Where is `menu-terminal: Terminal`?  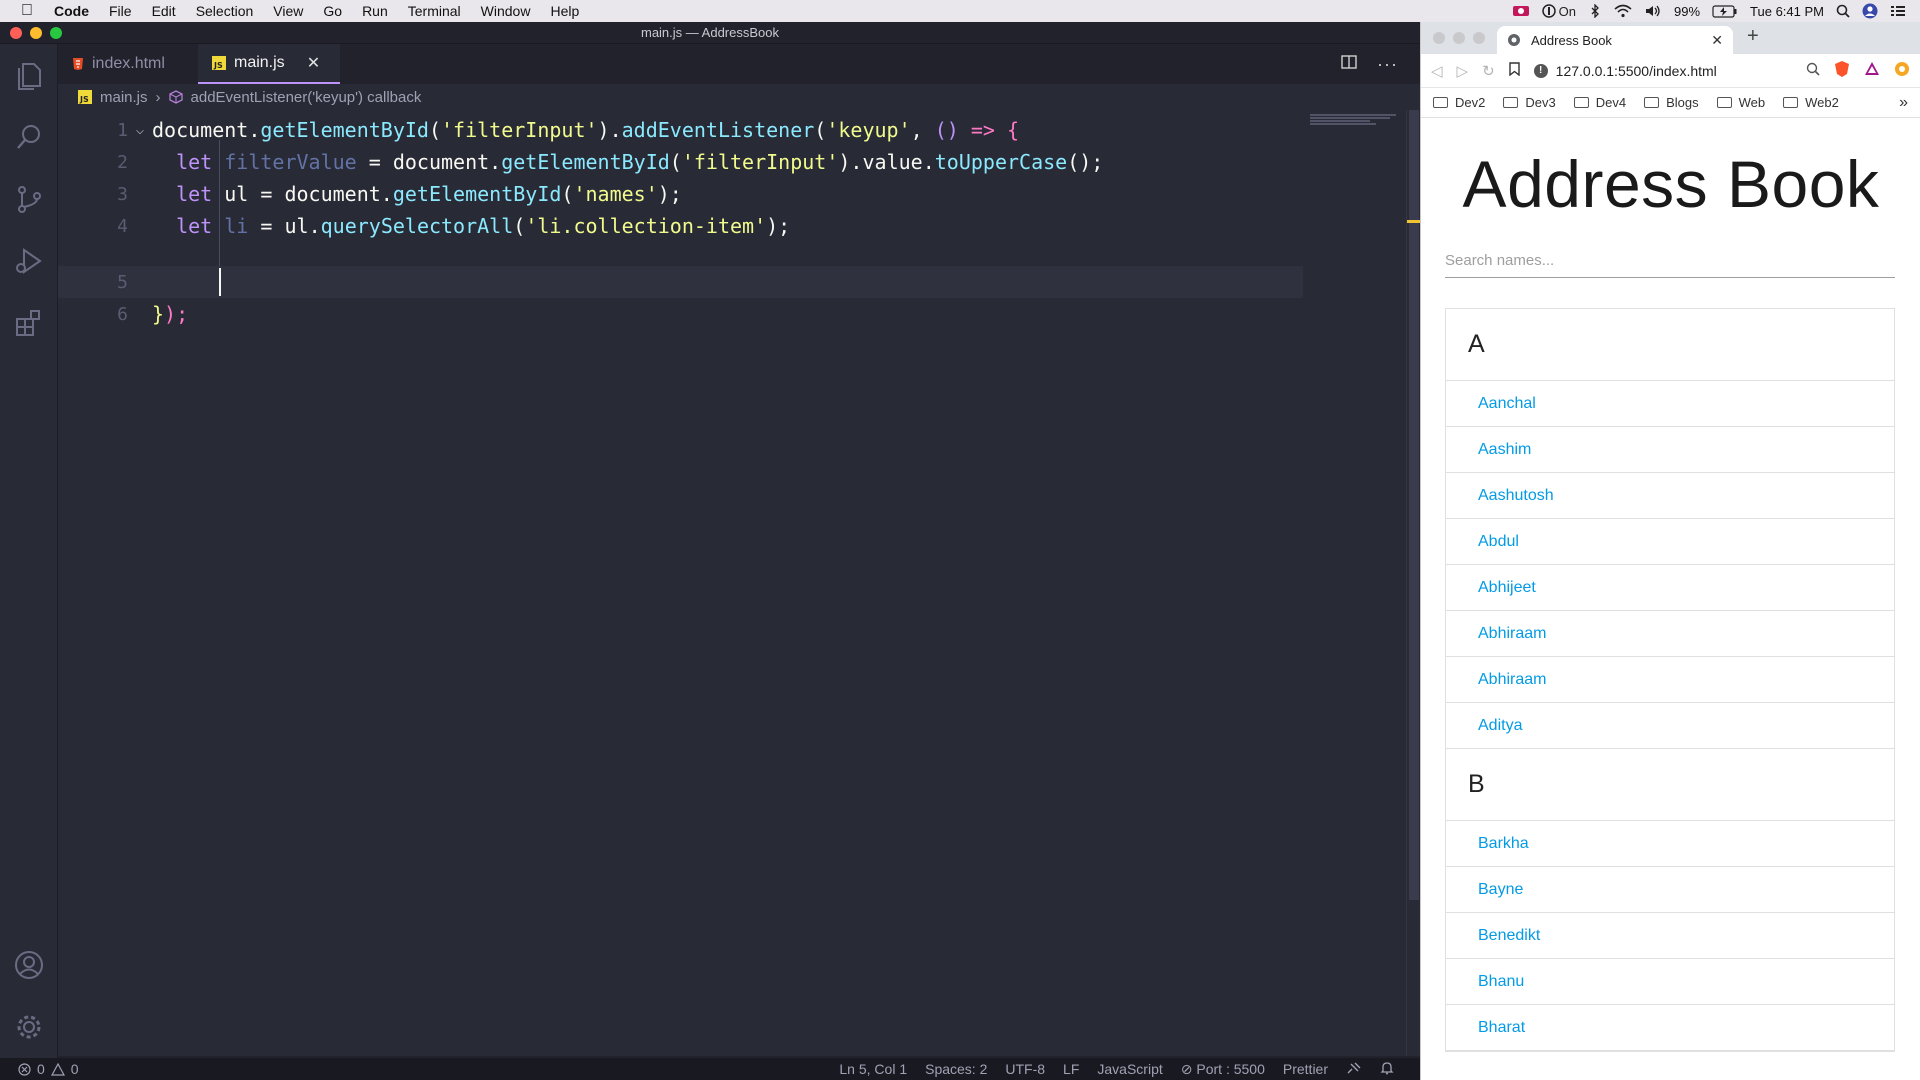
menu-terminal: Terminal is located at coordinates (434, 11).